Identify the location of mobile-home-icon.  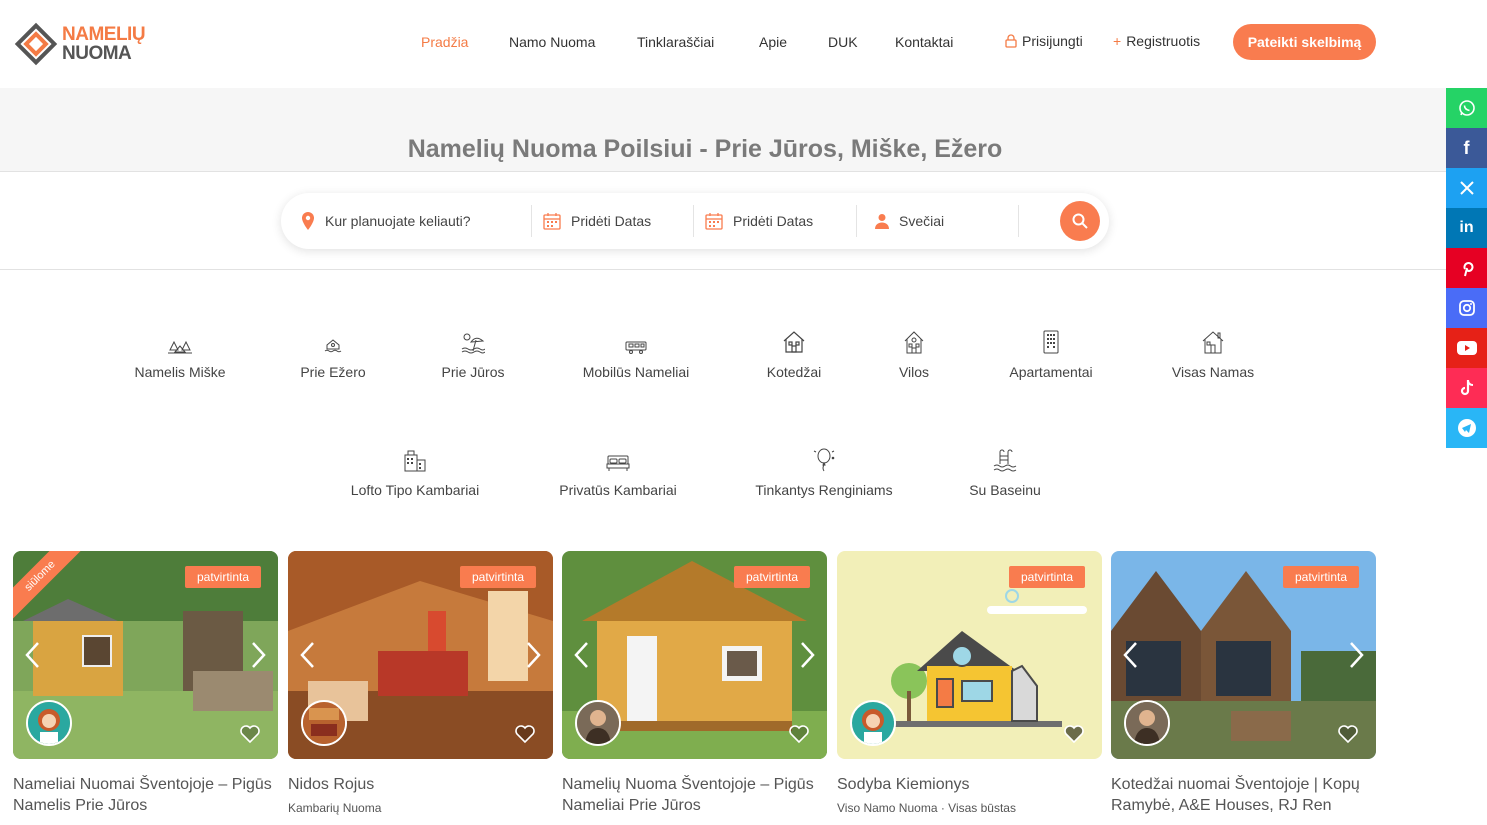
(636, 347).